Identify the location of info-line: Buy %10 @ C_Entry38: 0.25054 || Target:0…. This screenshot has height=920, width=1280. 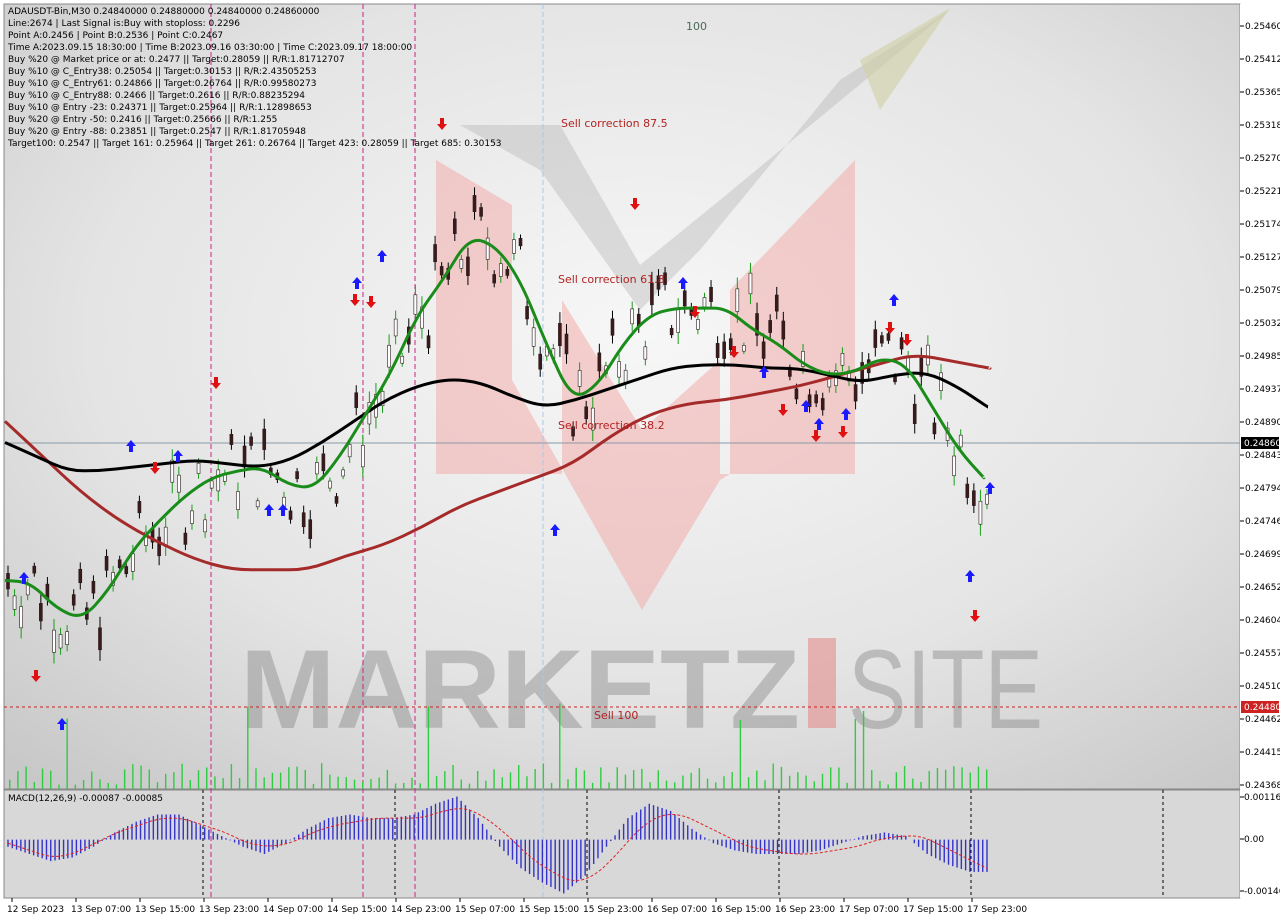
(162, 72).